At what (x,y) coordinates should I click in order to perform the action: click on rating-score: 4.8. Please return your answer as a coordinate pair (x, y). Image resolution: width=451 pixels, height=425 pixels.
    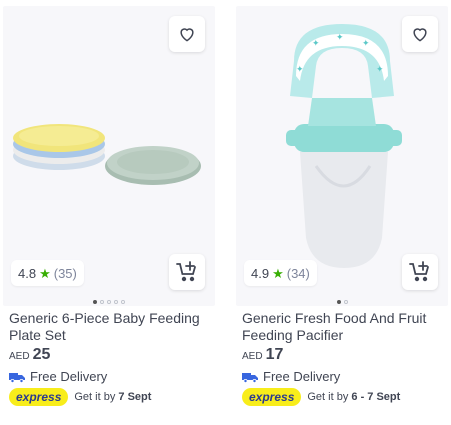
    Looking at the image, I should click on (27, 273).